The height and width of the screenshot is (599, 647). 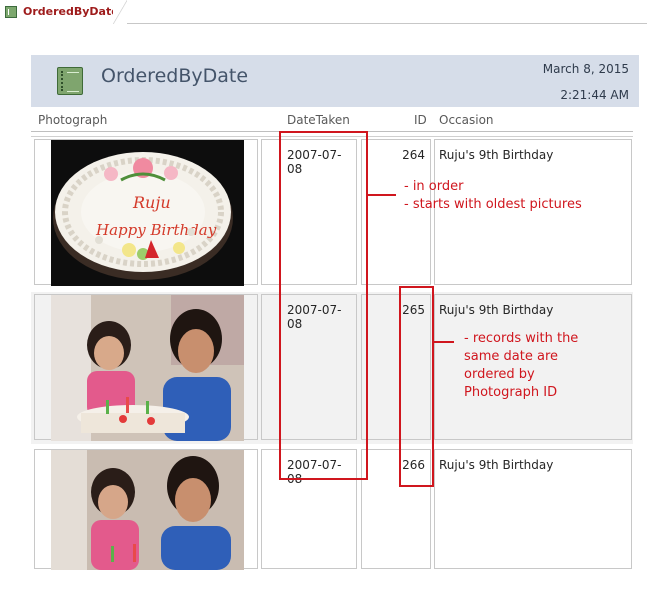 What do you see at coordinates (434, 186) in the screenshot?
I see `annotation-line: - in order` at bounding box center [434, 186].